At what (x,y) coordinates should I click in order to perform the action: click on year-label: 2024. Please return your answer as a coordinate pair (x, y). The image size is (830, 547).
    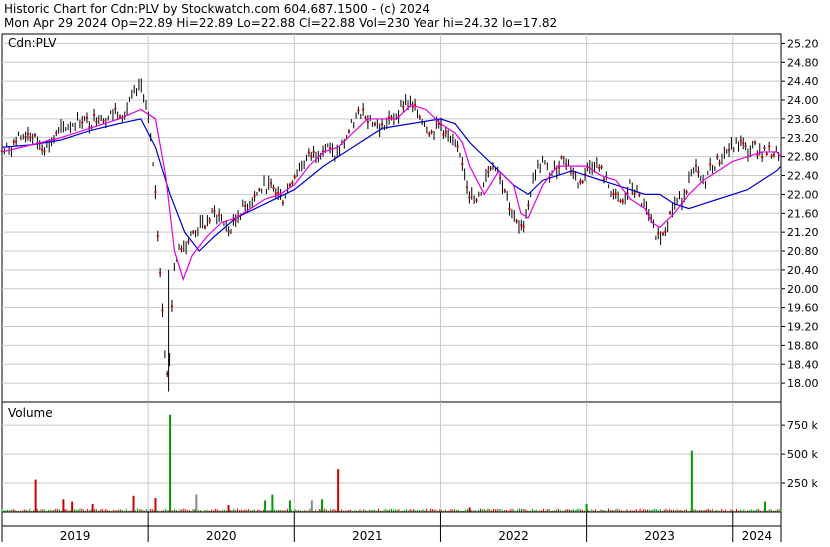
    Looking at the image, I should click on (757, 536).